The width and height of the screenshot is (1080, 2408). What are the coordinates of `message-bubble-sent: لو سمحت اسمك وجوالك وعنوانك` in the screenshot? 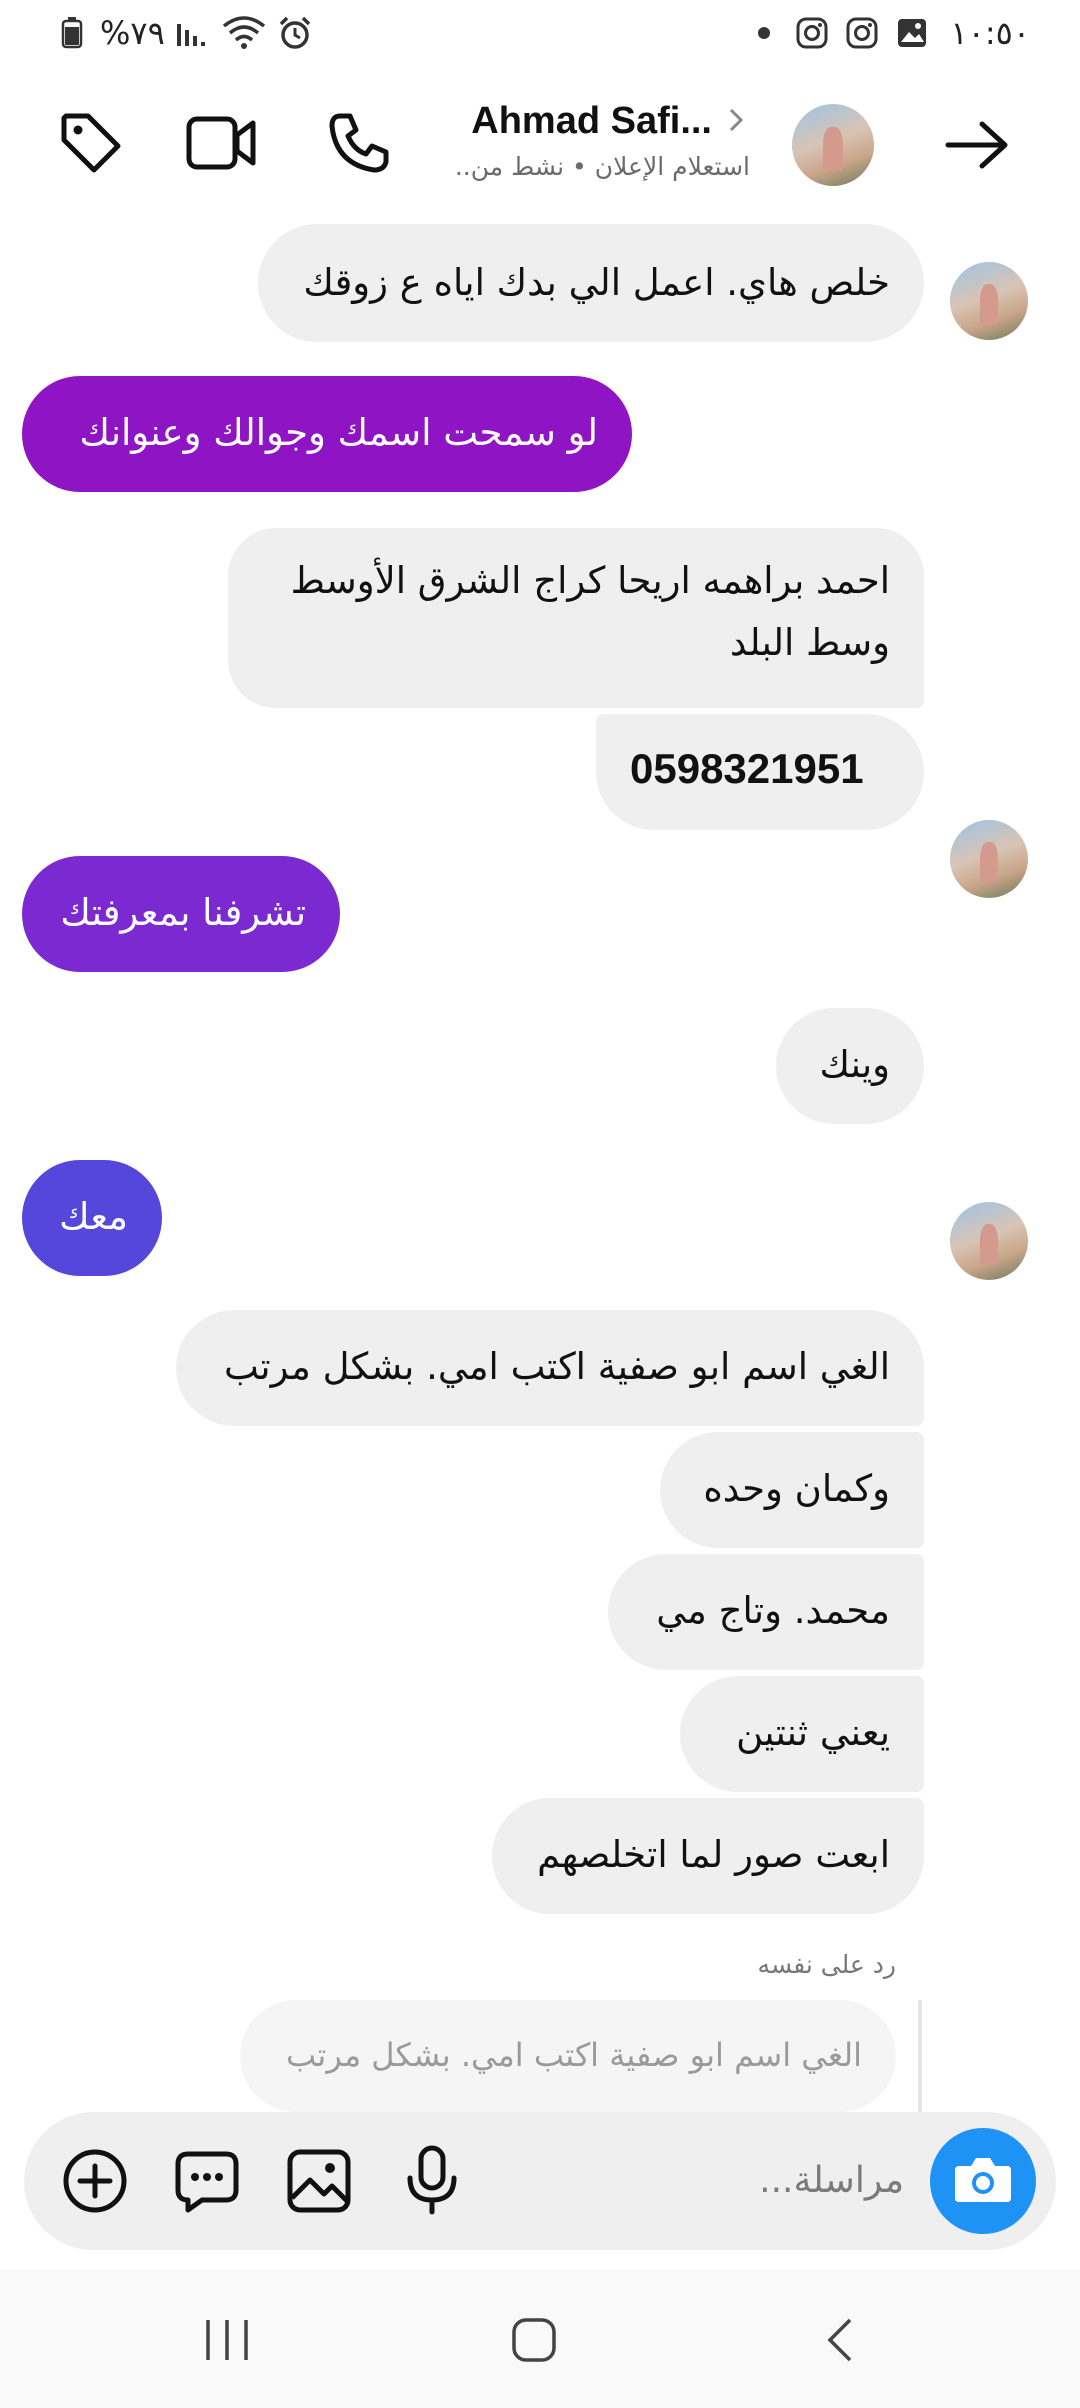 It's located at (327, 434).